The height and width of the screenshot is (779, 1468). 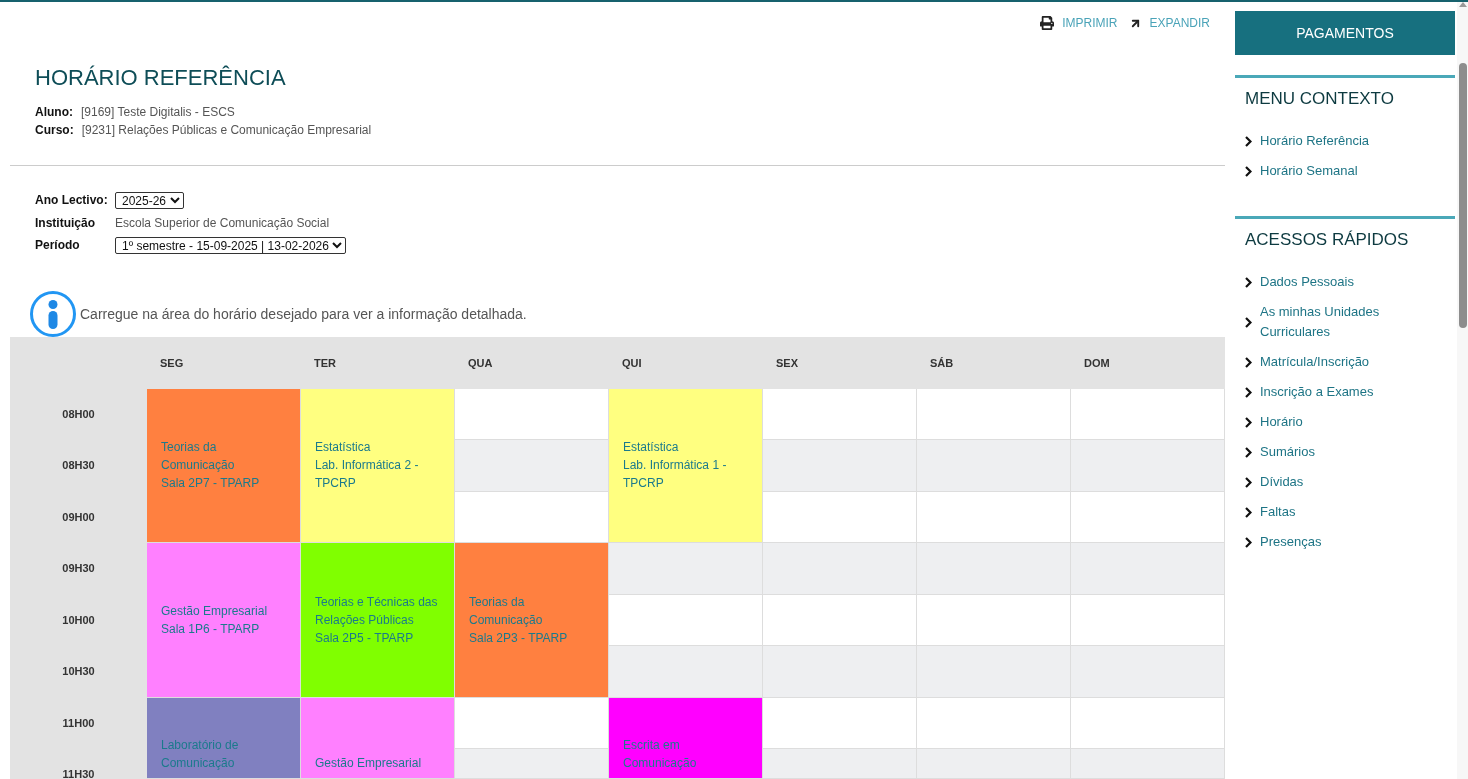 I want to click on day-header: TER, so click(x=325, y=362).